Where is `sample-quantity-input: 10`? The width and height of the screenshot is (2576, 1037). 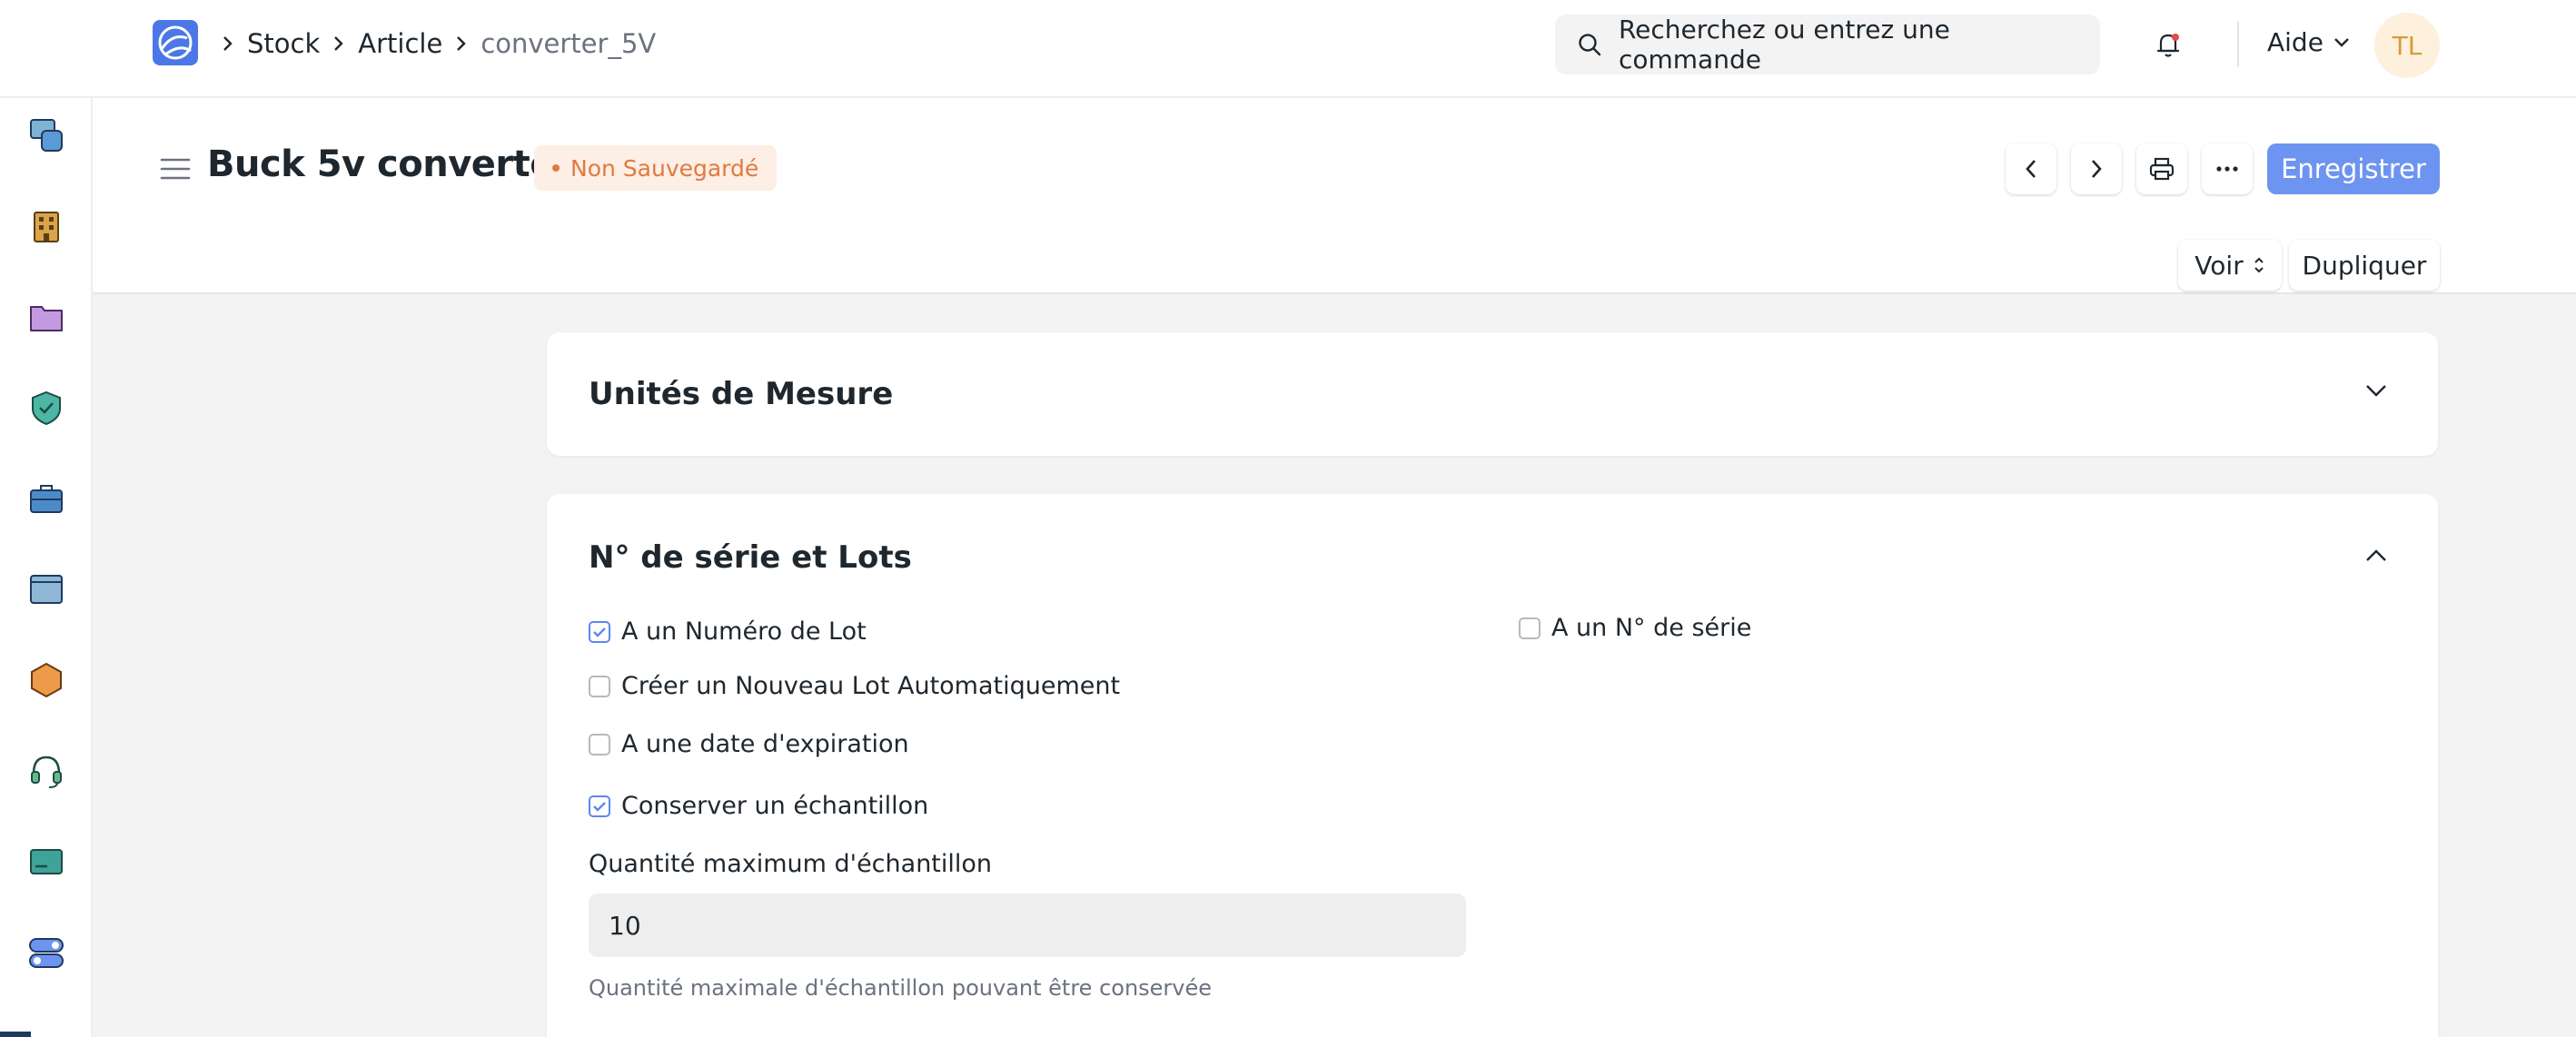
sample-quantity-input: 10 is located at coordinates (1027, 925).